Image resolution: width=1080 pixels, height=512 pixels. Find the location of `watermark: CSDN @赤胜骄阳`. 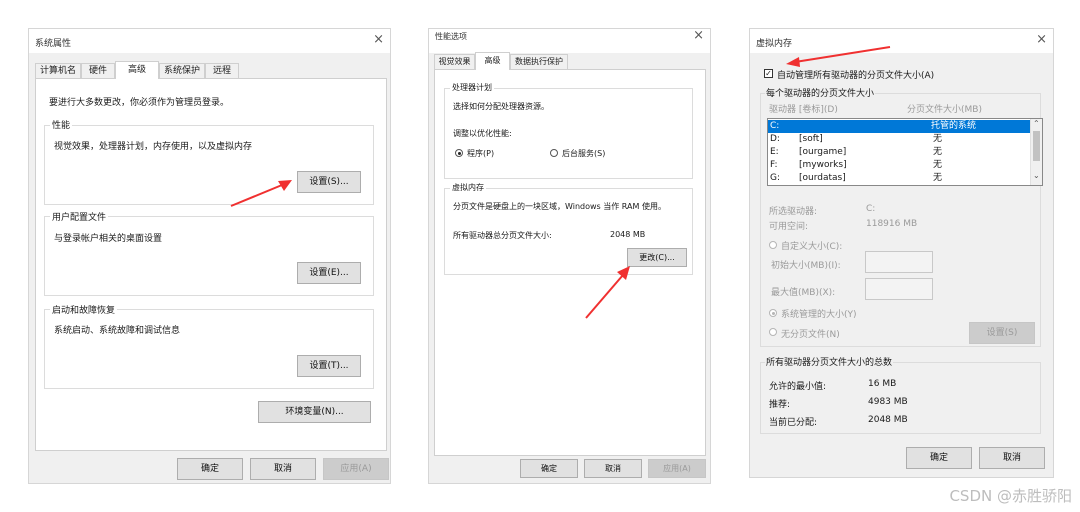

watermark: CSDN @赤胜骄阳 is located at coordinates (1010, 496).